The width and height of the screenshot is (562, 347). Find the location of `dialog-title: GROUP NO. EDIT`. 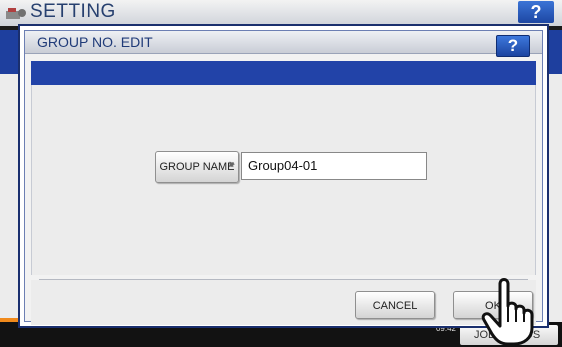

dialog-title: GROUP NO. EDIT is located at coordinates (95, 42).